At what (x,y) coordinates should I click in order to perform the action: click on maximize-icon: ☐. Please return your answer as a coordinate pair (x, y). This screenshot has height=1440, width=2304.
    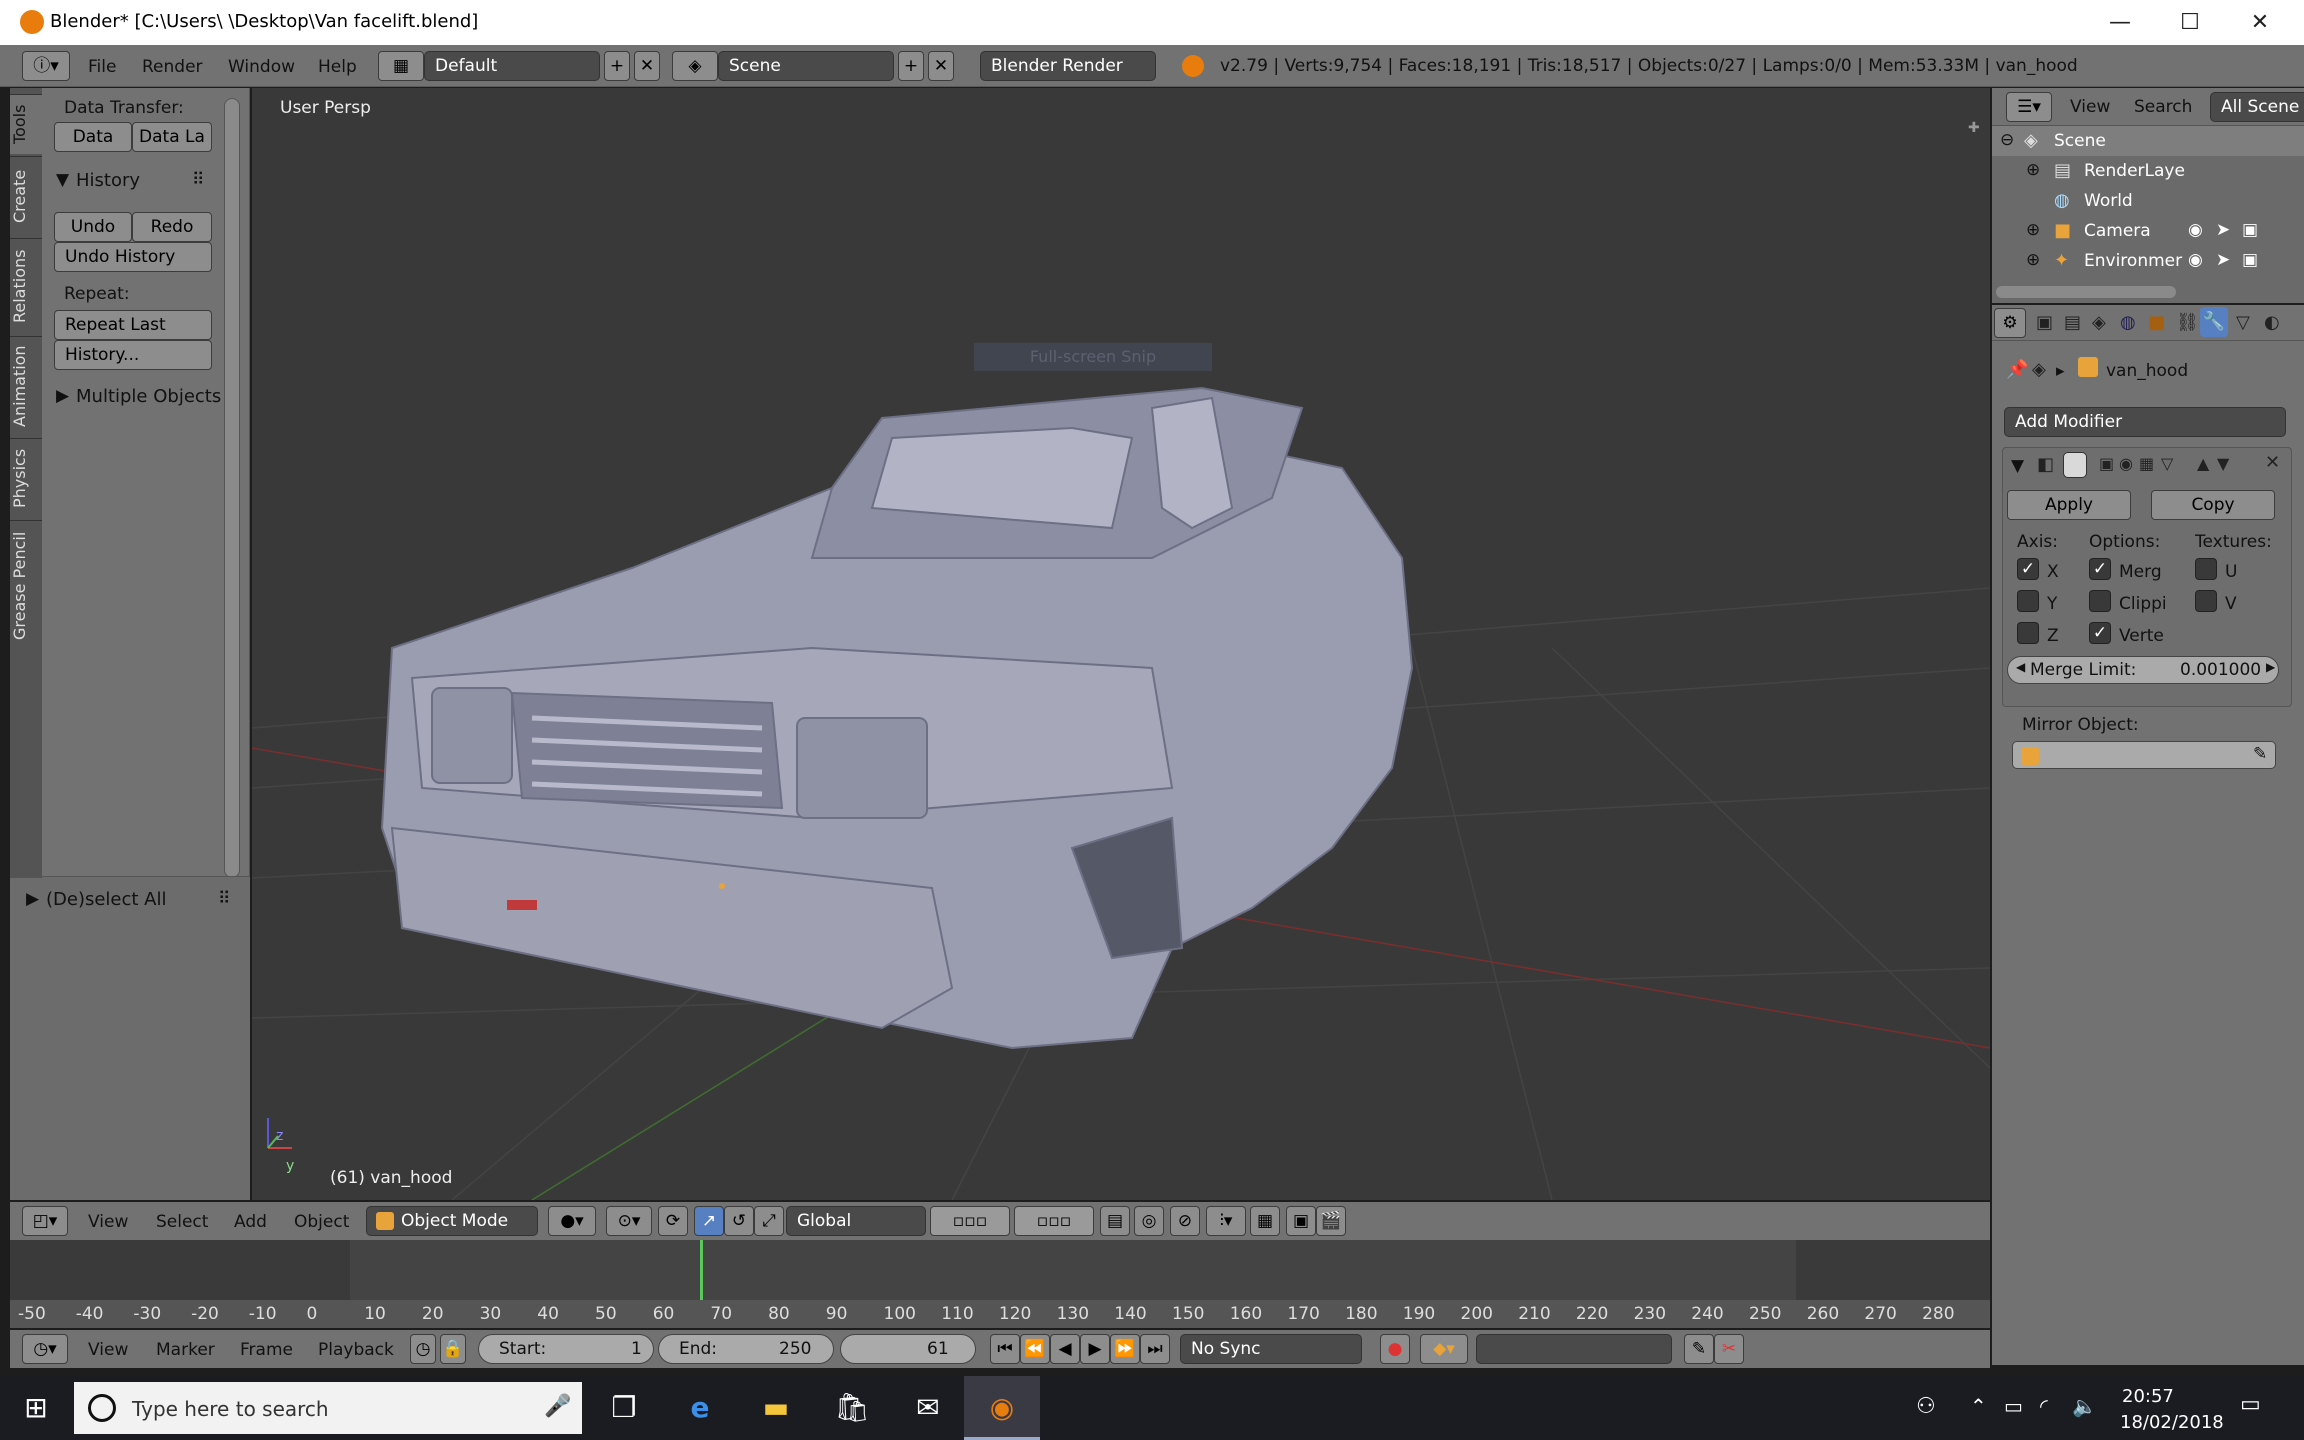
    Looking at the image, I should click on (2190, 22).